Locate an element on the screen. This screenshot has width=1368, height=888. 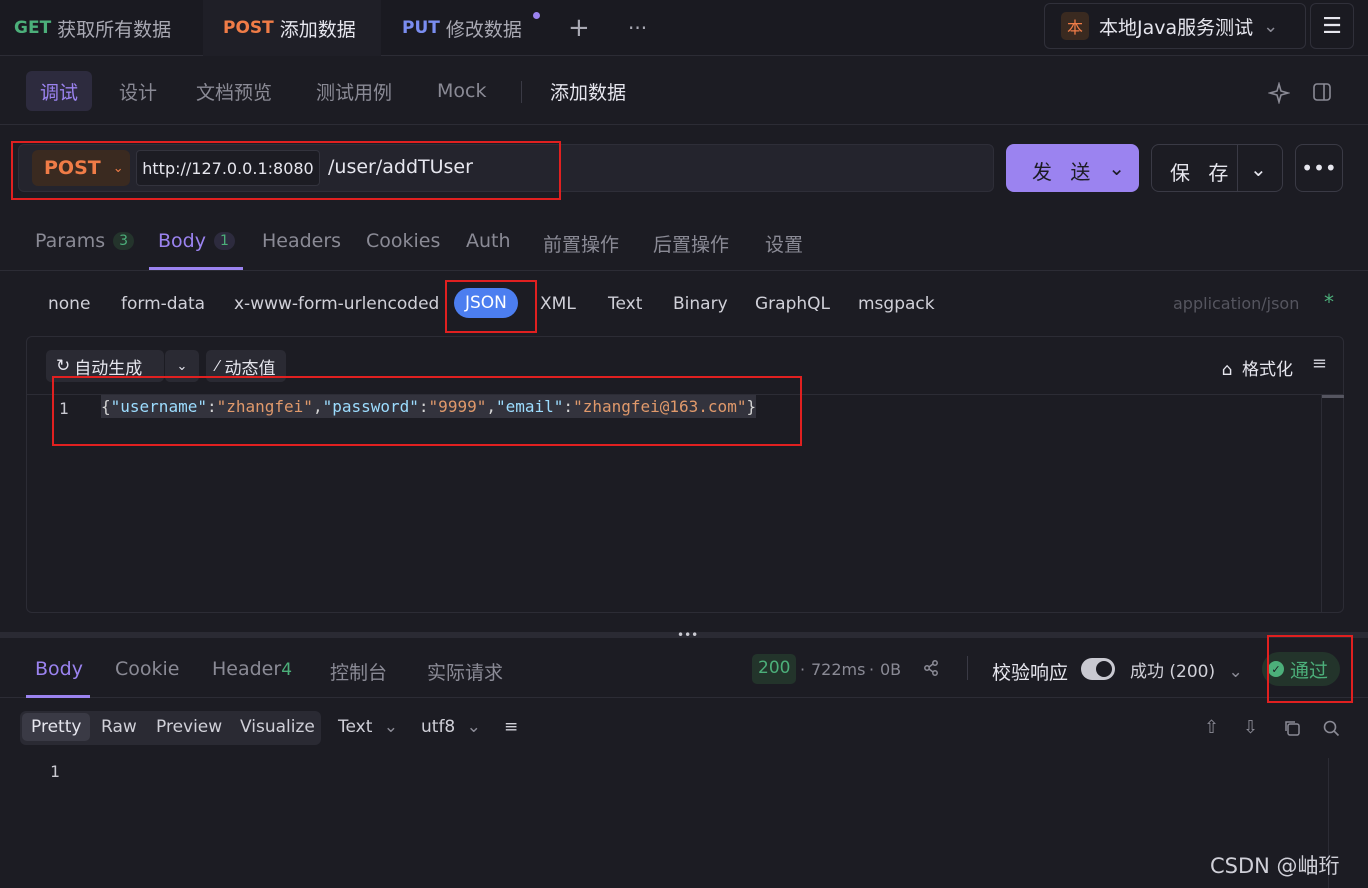
save-button: 保 存 ⌄ is located at coordinates (1217, 168).